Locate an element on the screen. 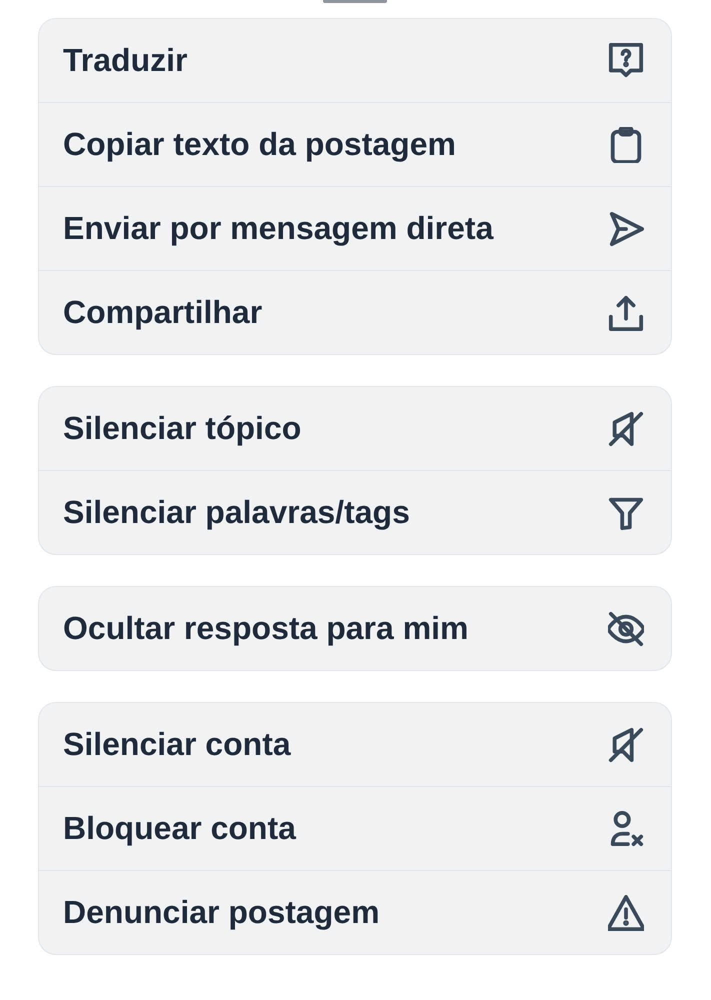  menu-item: Denunciar postagem is located at coordinates (355, 912).